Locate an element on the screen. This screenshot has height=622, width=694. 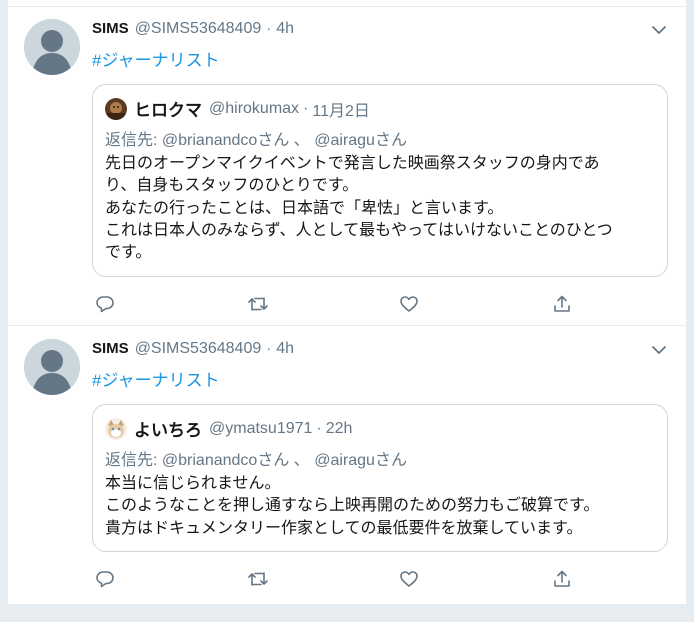
quoted-author-handle: @hirokumax is located at coordinates (254, 108).